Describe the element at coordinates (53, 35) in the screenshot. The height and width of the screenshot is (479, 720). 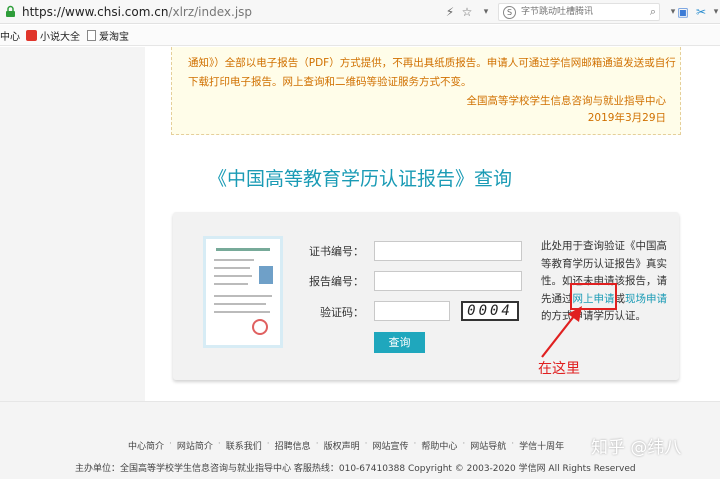
I see `bookmark-item-novels: 小说大全` at that location.